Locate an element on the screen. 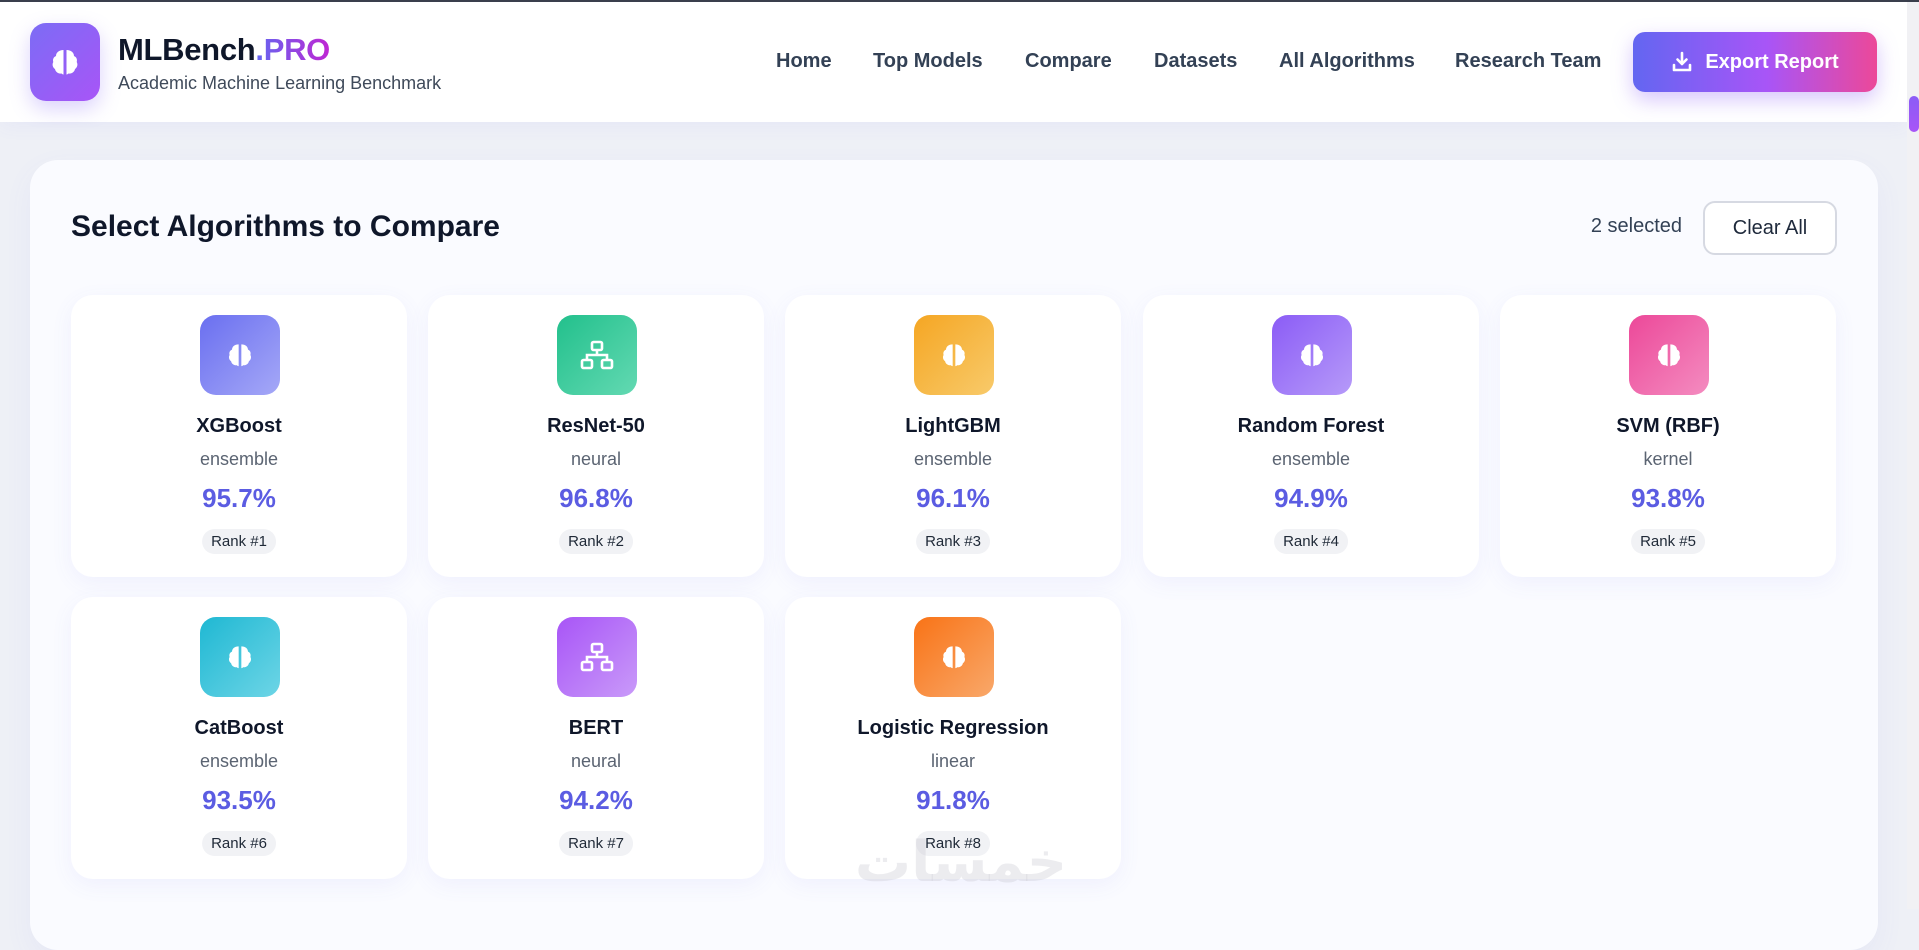 The height and width of the screenshot is (950, 1919). download-icon is located at coordinates (1682, 61).